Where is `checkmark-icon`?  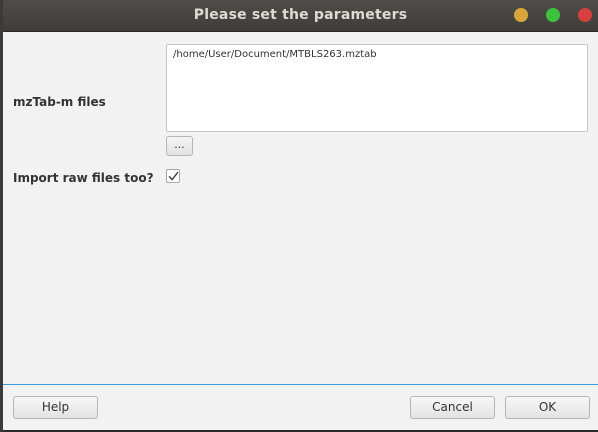 checkmark-icon is located at coordinates (173, 176).